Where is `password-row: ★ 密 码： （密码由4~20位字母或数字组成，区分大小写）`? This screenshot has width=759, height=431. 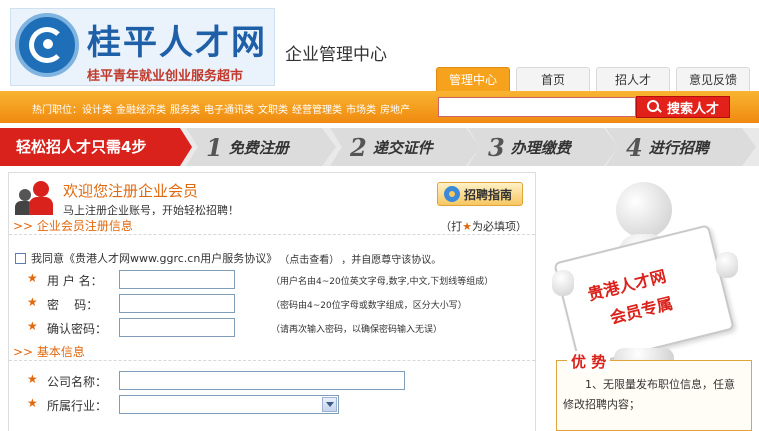 password-row: ★ 密 码： （密码由4~20位字母或数字组成，区分大小写） is located at coordinates (272, 304).